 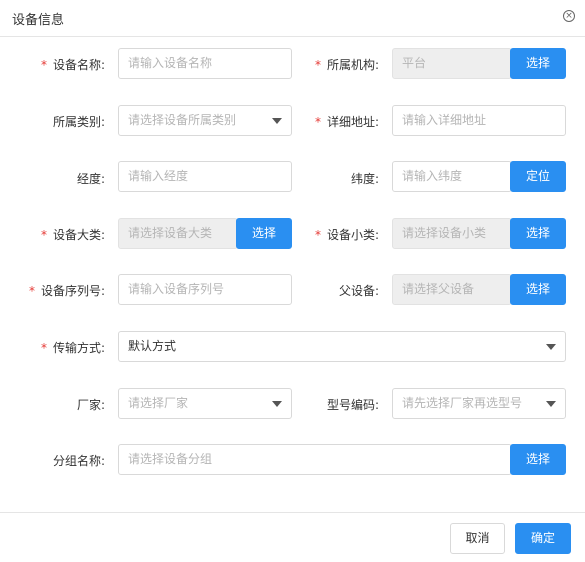 What do you see at coordinates (352, 405) in the screenshot?
I see `model-label: 型号编码:` at bounding box center [352, 405].